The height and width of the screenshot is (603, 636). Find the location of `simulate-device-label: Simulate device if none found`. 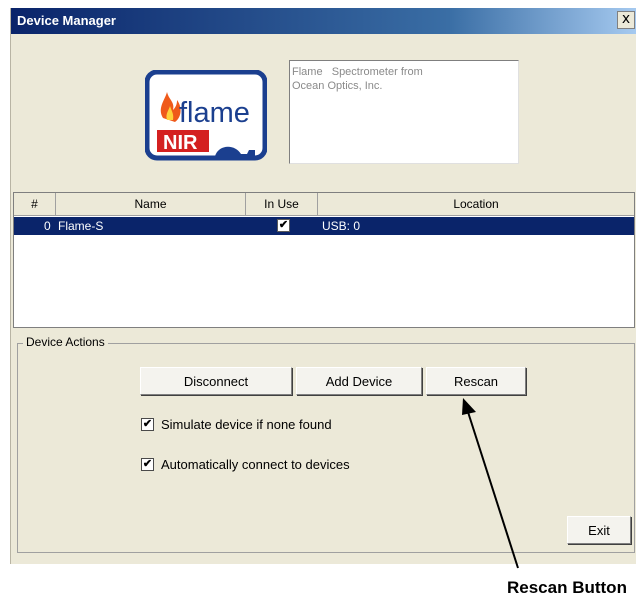

simulate-device-label: Simulate device if none found is located at coordinates (246, 424).